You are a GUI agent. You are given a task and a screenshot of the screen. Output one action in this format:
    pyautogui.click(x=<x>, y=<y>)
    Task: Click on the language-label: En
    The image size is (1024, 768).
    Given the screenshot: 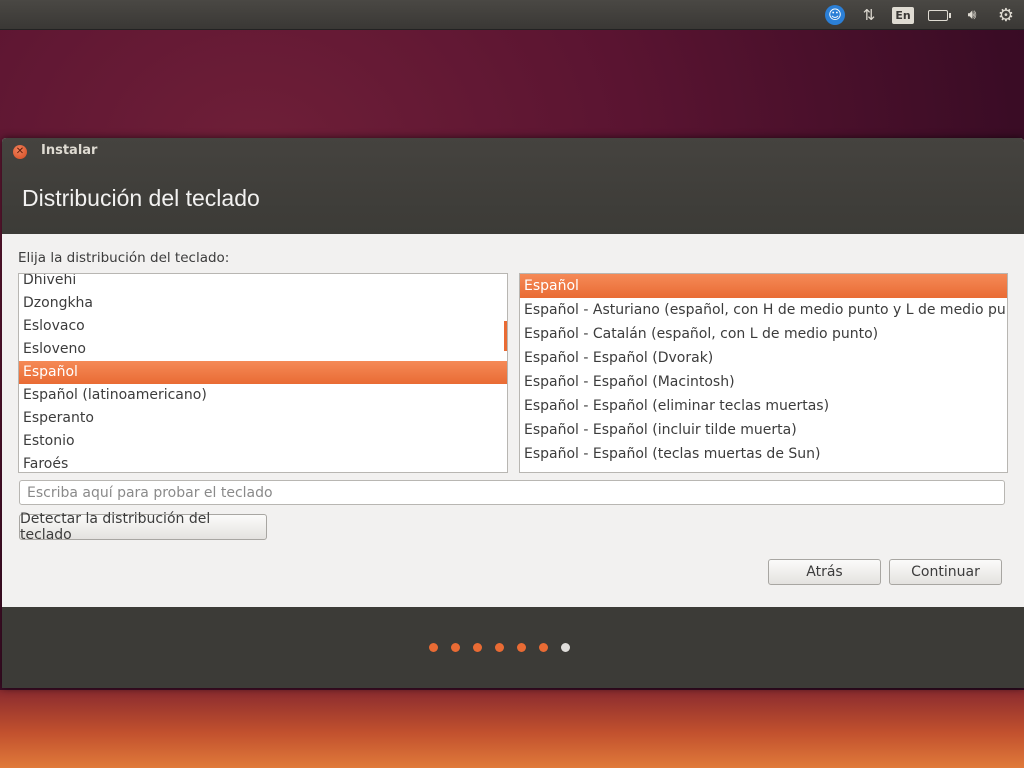 What is the action you would take?
    pyautogui.click(x=903, y=15)
    